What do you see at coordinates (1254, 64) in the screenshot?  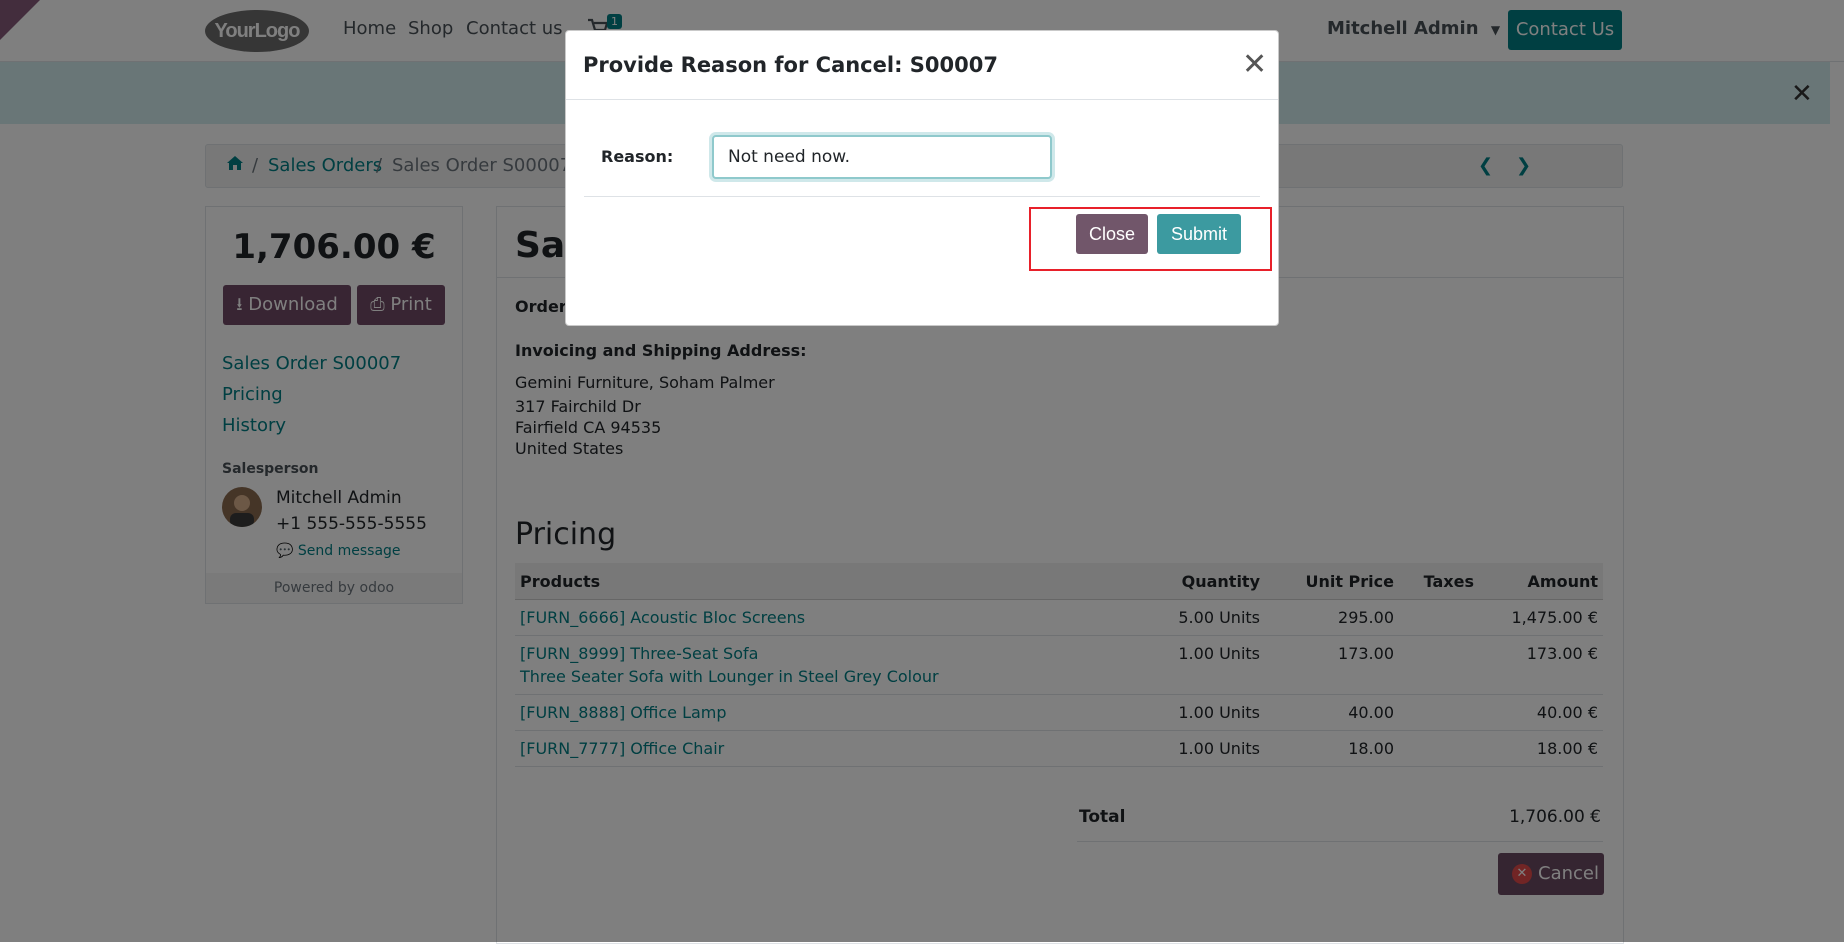 I see `close-icon: ✕` at bounding box center [1254, 64].